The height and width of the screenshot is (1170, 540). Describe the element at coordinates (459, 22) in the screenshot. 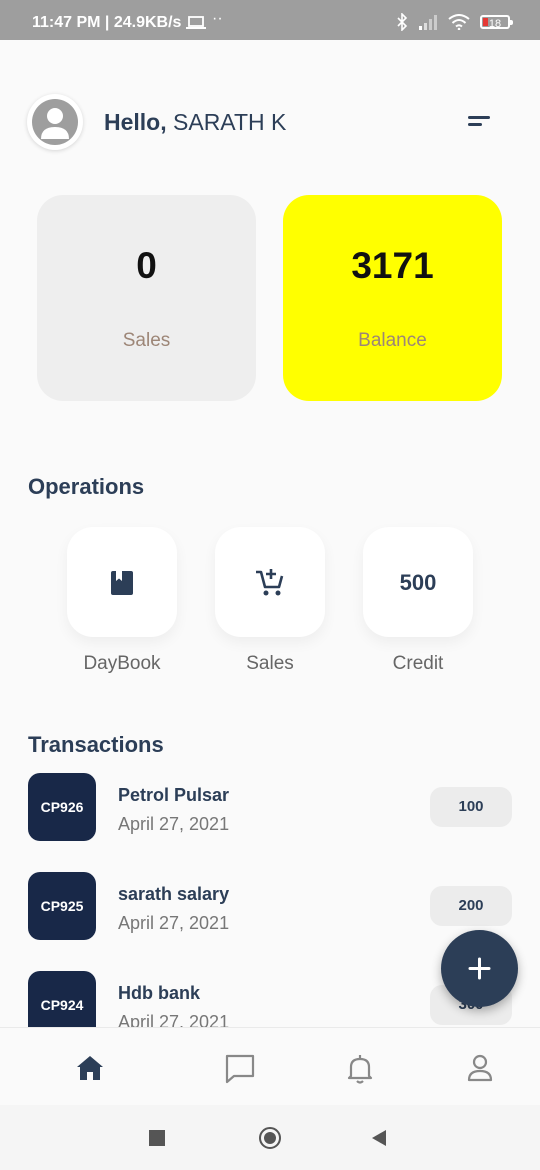

I see `wifi-icon` at that location.